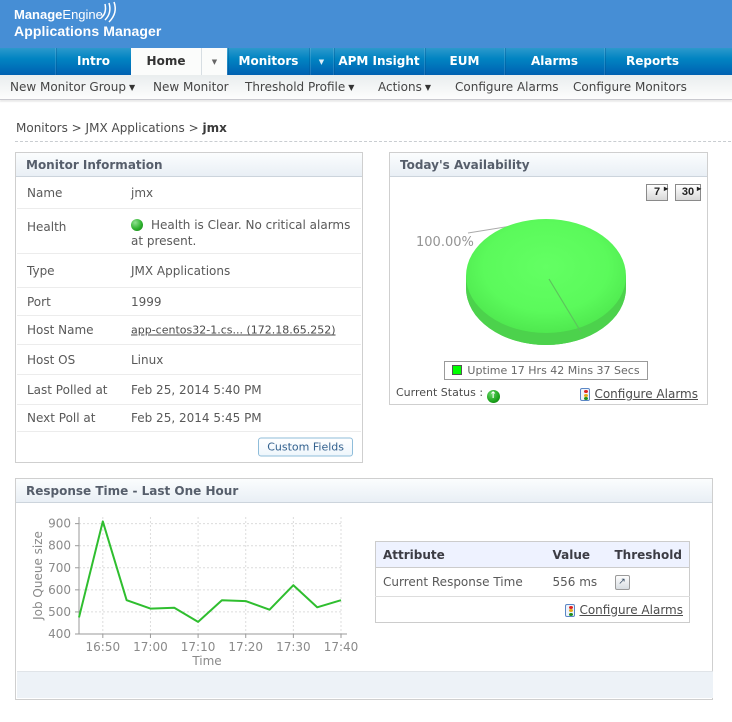 The width and height of the screenshot is (732, 722). Describe the element at coordinates (648, 554) in the screenshot. I see `threshold-col-header: Threshold` at that location.